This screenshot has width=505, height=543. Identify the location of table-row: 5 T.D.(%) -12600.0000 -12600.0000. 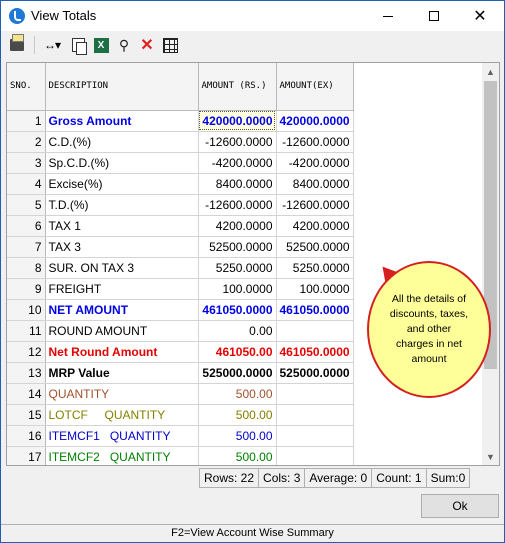
(180, 205).